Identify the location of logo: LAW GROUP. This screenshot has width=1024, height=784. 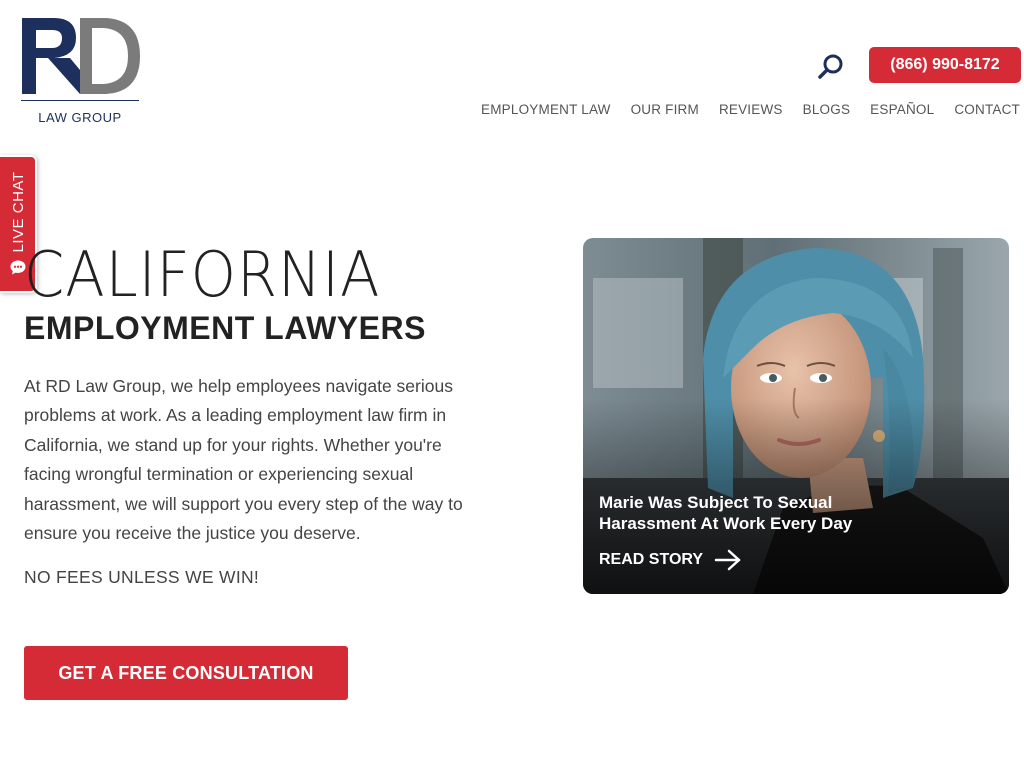
(80, 70).